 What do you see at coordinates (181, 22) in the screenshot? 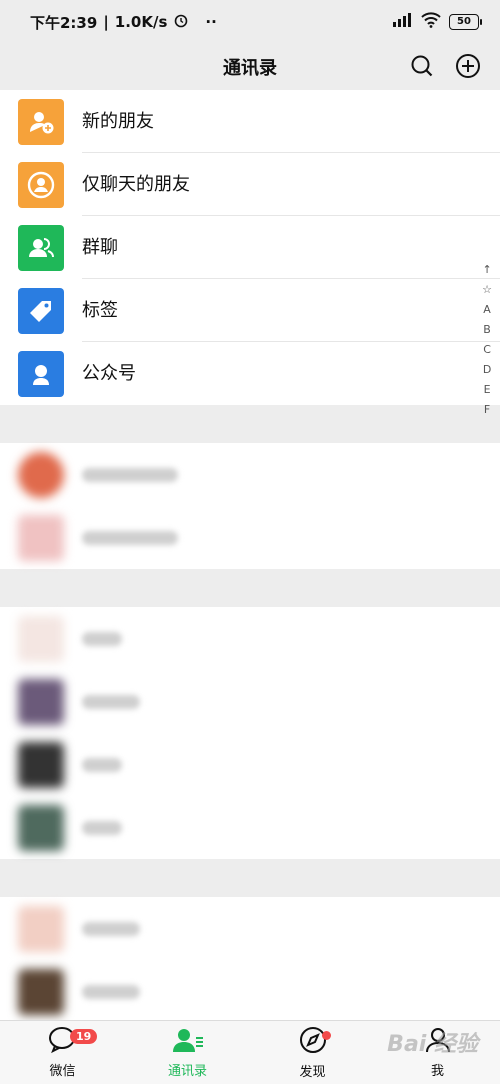
I see `alarm-icon` at bounding box center [181, 22].